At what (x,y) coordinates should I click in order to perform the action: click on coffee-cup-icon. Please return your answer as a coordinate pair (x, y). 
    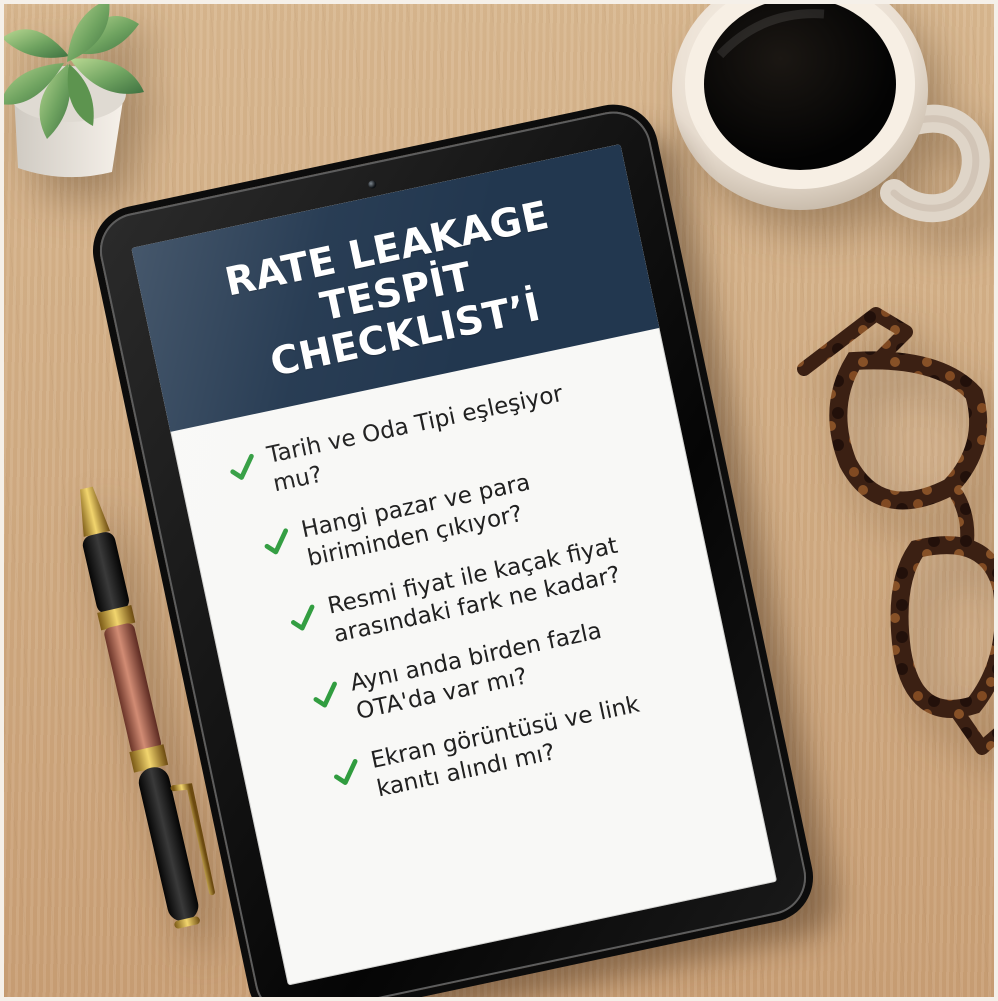
    Looking at the image, I should click on (831, 113).